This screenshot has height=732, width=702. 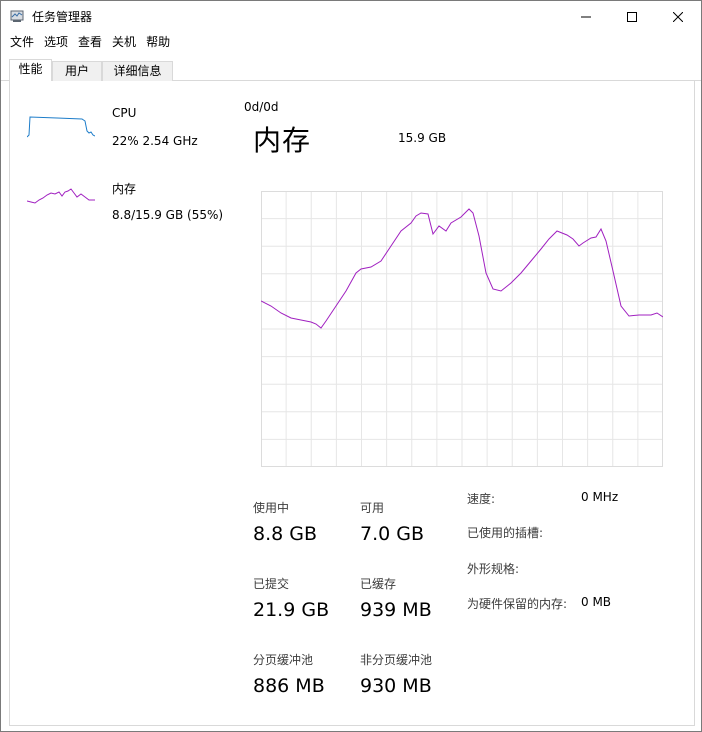 What do you see at coordinates (30, 70) in the screenshot?
I see `tab-performance: 性能` at bounding box center [30, 70].